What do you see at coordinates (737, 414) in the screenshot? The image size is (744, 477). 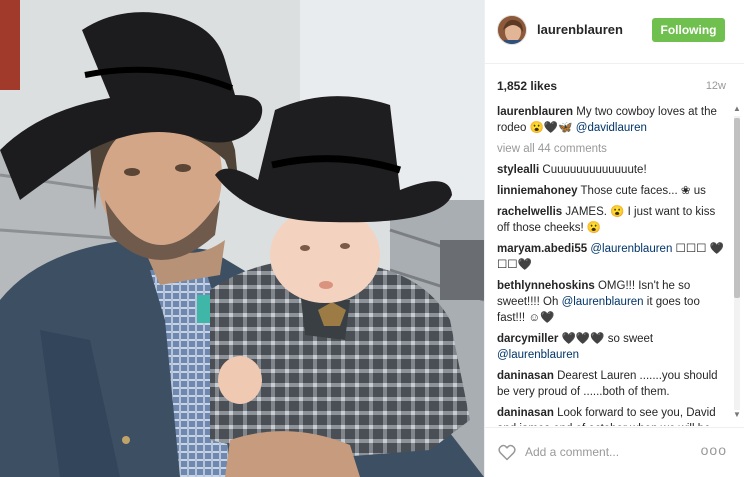 I see `scroll-down-arrow-icon: ▼` at bounding box center [737, 414].